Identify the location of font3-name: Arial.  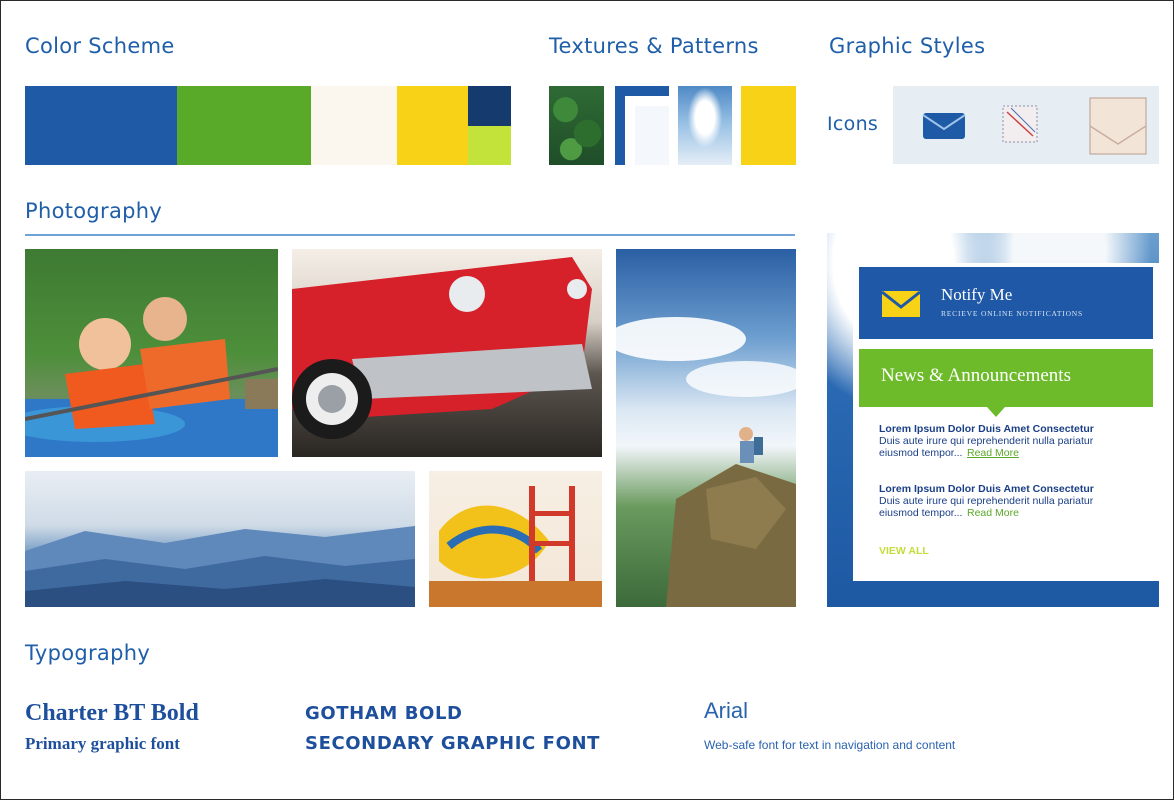
(726, 710).